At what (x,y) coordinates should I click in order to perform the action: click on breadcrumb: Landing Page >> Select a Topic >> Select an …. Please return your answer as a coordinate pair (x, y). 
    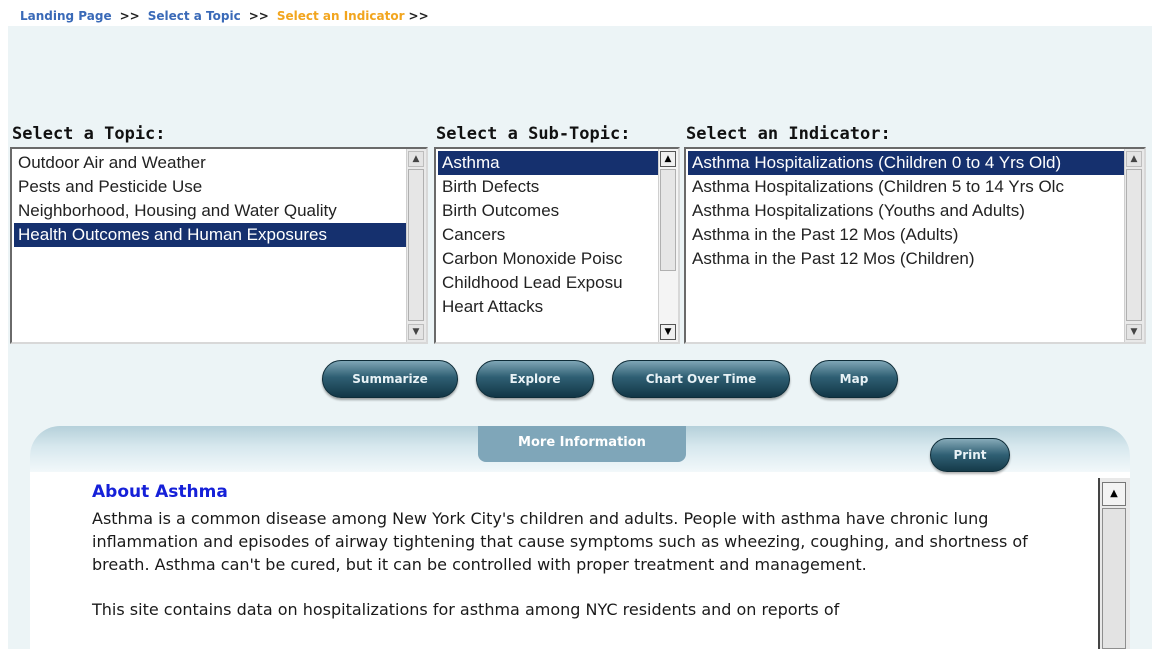
    Looking at the image, I should click on (228, 18).